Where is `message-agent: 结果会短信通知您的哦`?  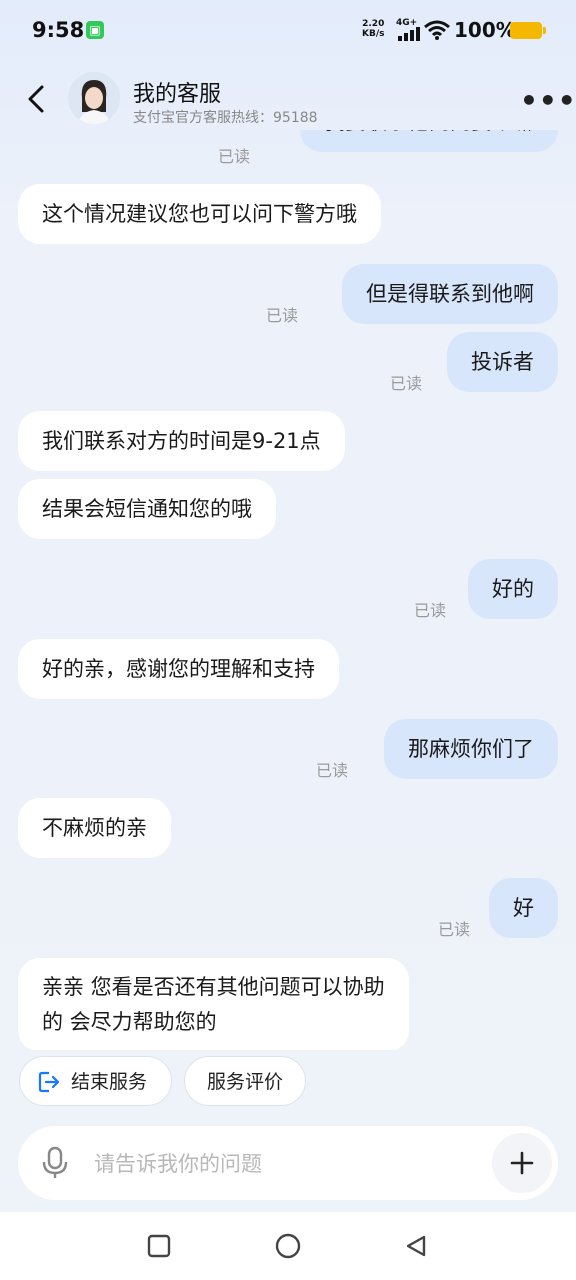 message-agent: 结果会短信通知您的哦 is located at coordinates (147, 509).